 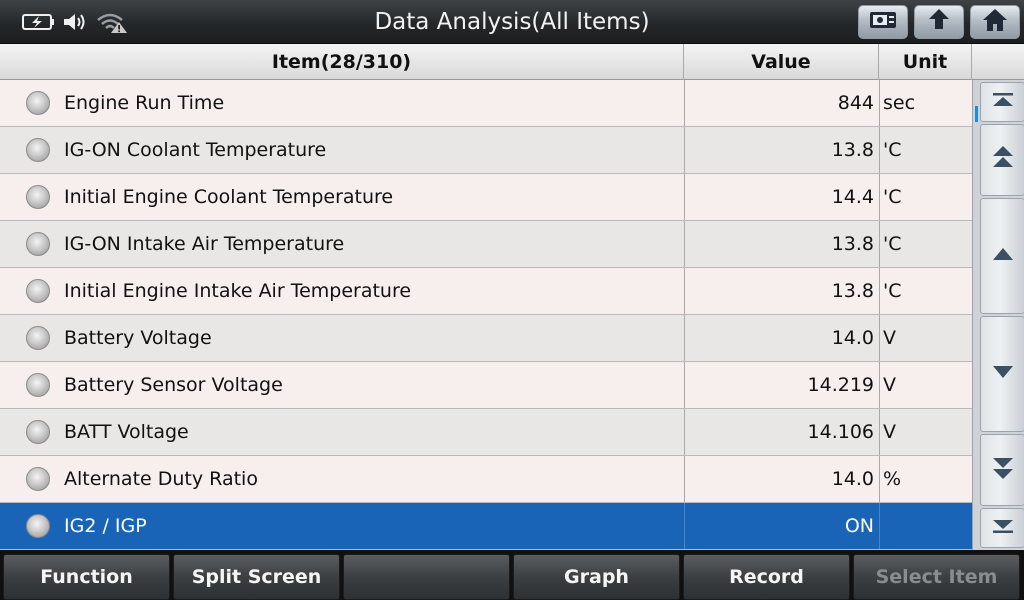 What do you see at coordinates (998, 315) in the screenshot?
I see `scroll-panel` at bounding box center [998, 315].